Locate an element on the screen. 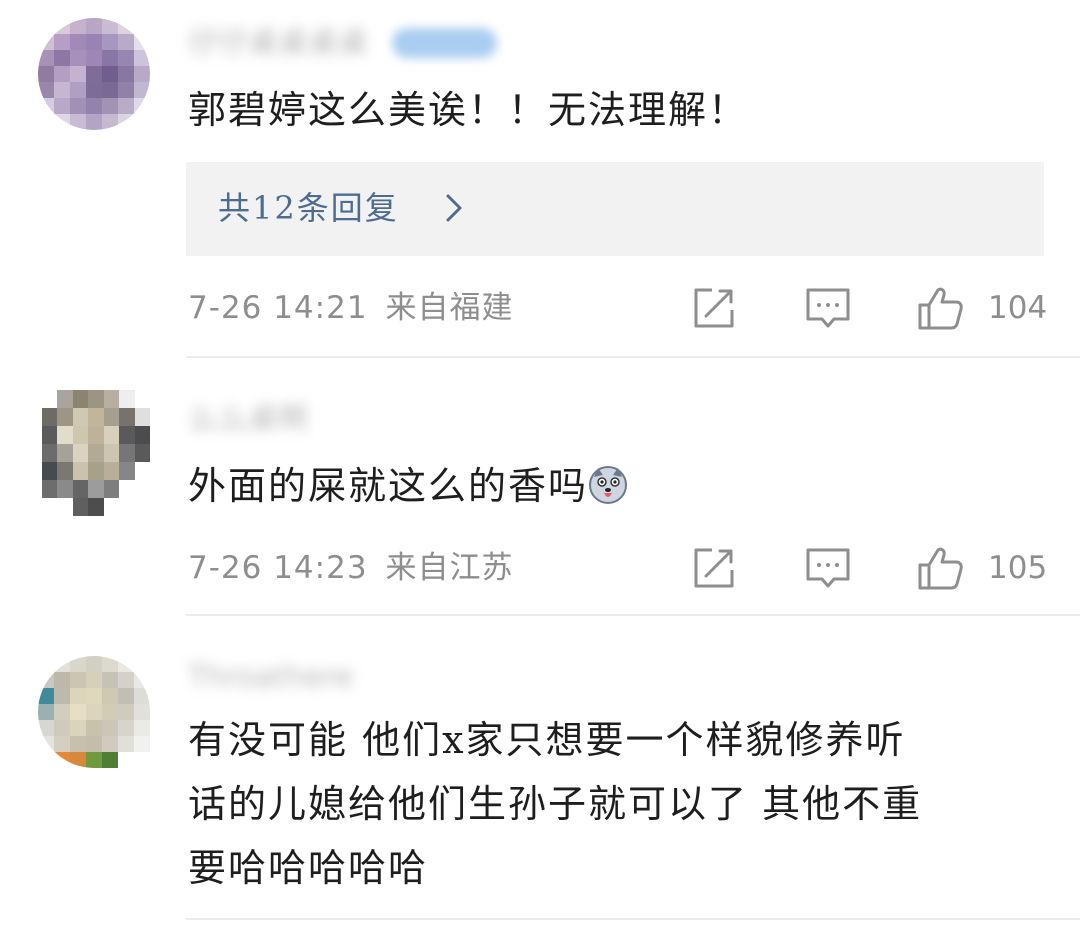  like-count: 105 is located at coordinates (1018, 568).